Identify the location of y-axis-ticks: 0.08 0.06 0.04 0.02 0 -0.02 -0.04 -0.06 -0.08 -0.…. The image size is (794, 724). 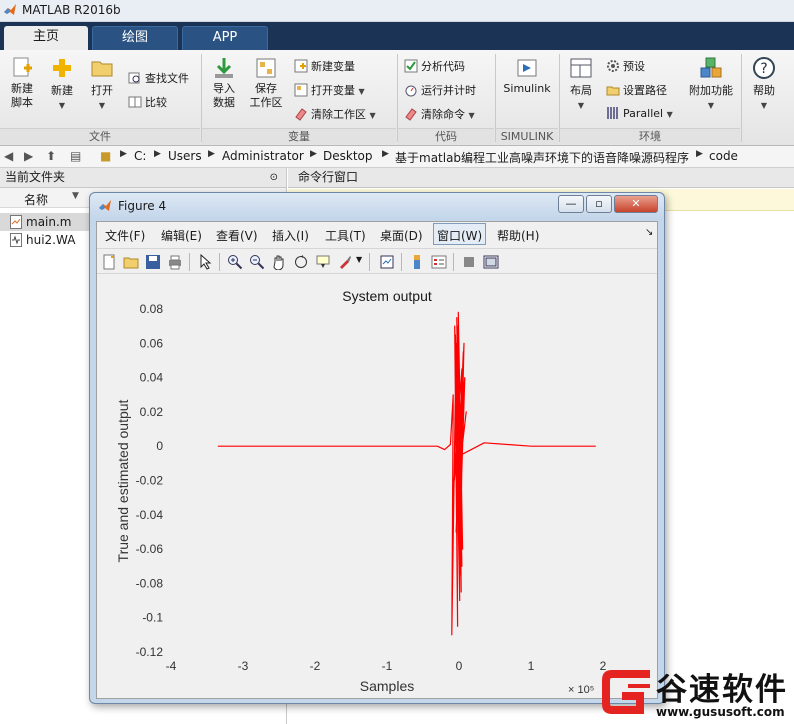
(150, 480).